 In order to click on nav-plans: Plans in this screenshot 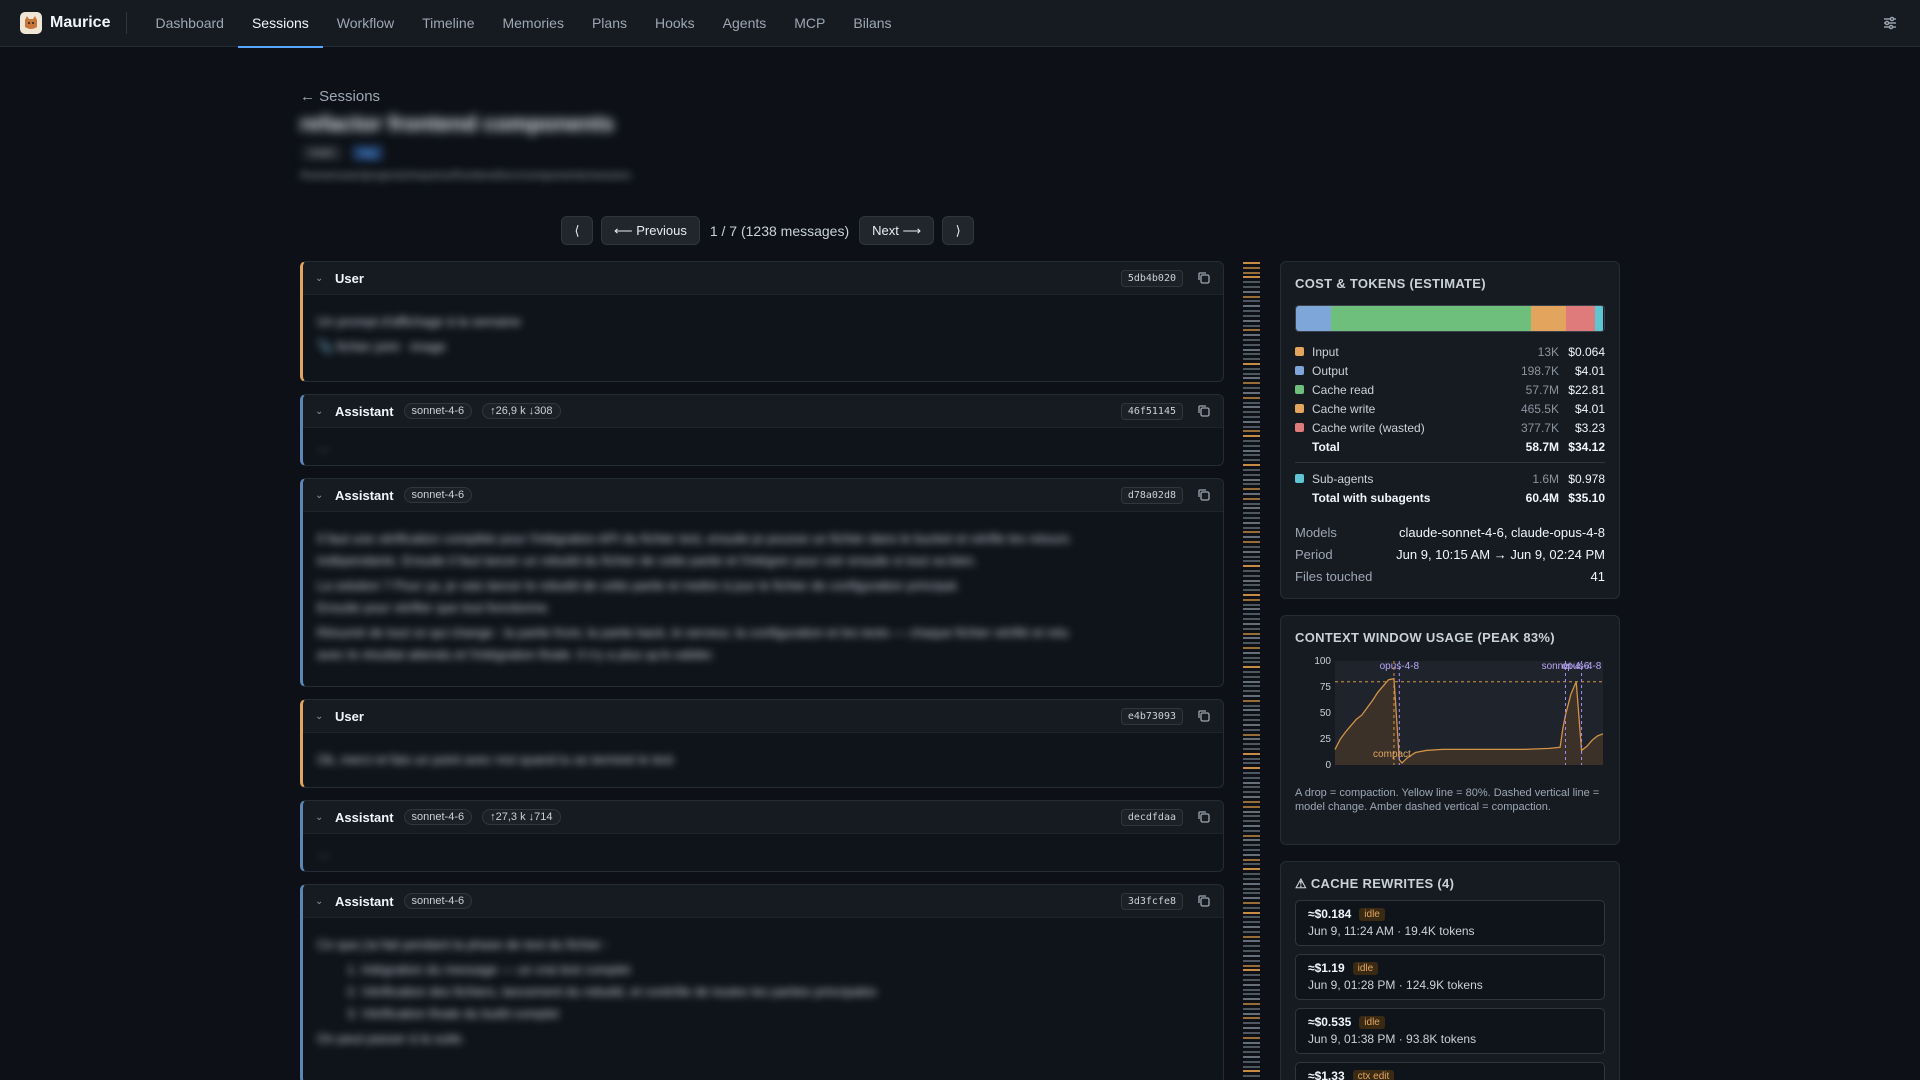, I will do `click(609, 23)`.